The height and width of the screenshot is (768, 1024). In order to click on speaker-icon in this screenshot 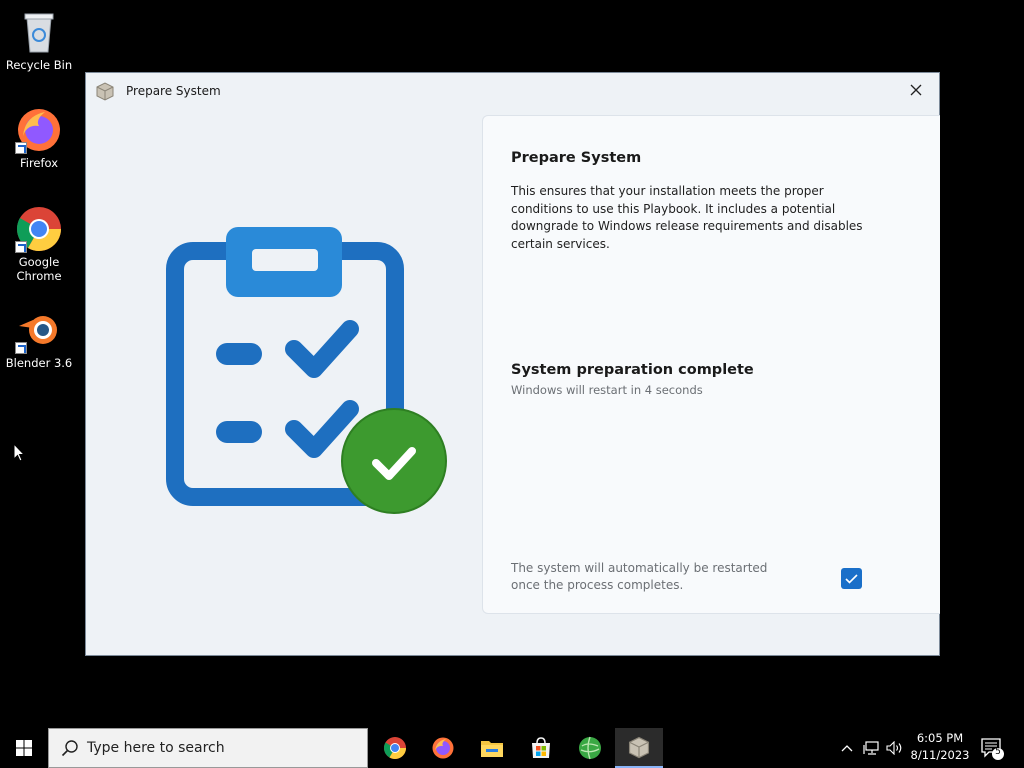, I will do `click(893, 748)`.